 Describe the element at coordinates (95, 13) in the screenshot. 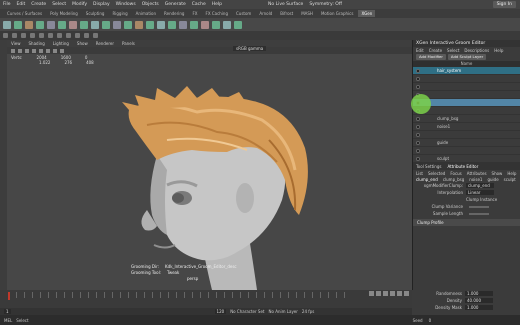

I see `shelf-tab: Sculpting` at that location.